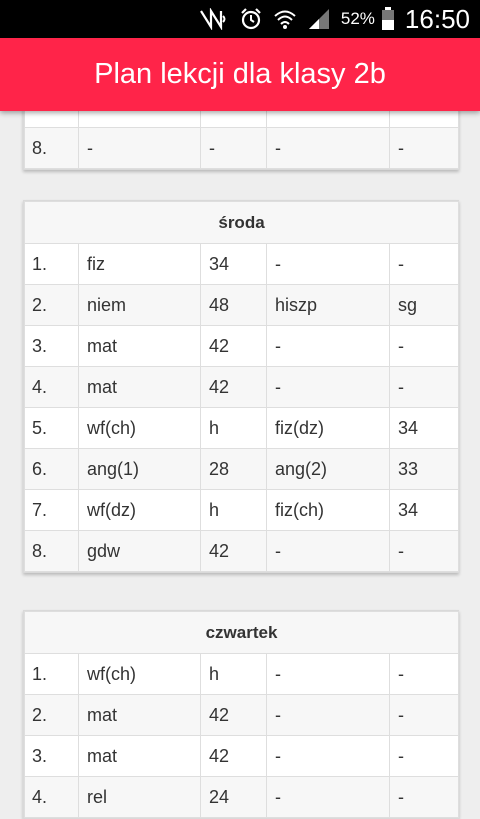 This screenshot has height=819, width=480. I want to click on subject-cell: niem, so click(139, 305).